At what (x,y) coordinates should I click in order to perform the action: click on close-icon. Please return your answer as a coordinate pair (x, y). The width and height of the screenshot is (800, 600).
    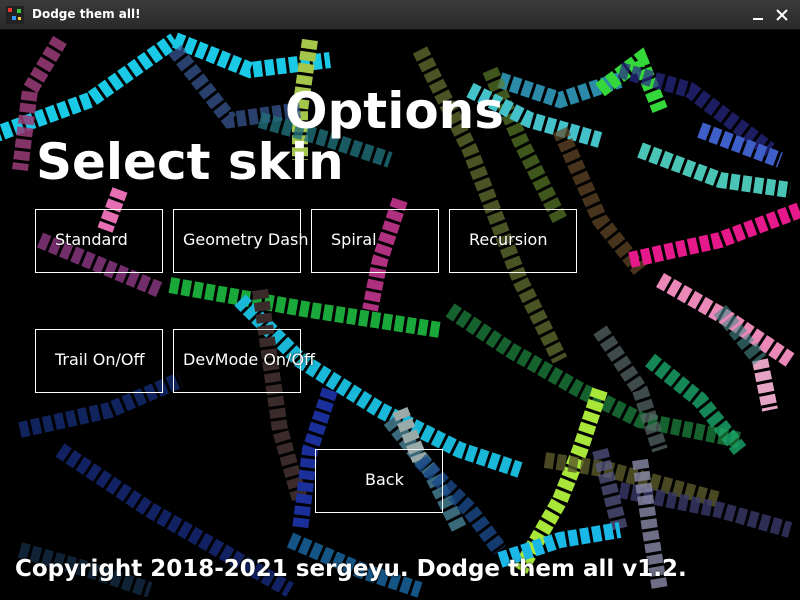
    Looking at the image, I should click on (782, 15).